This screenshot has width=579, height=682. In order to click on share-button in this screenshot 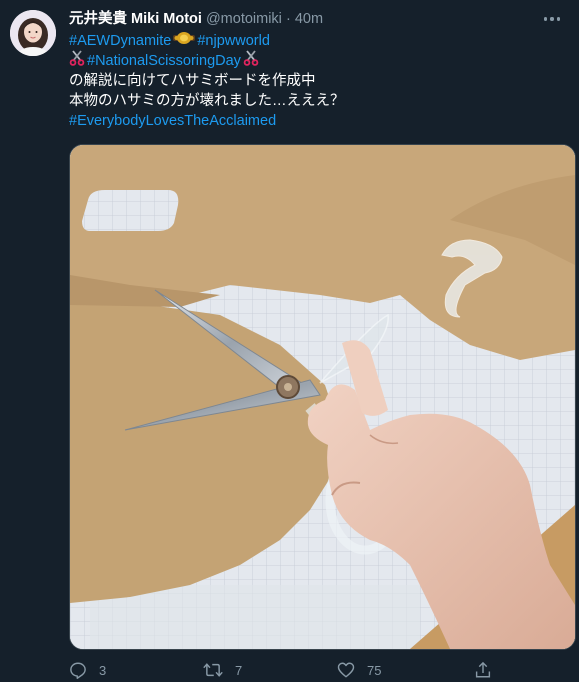, I will do `click(483, 670)`.